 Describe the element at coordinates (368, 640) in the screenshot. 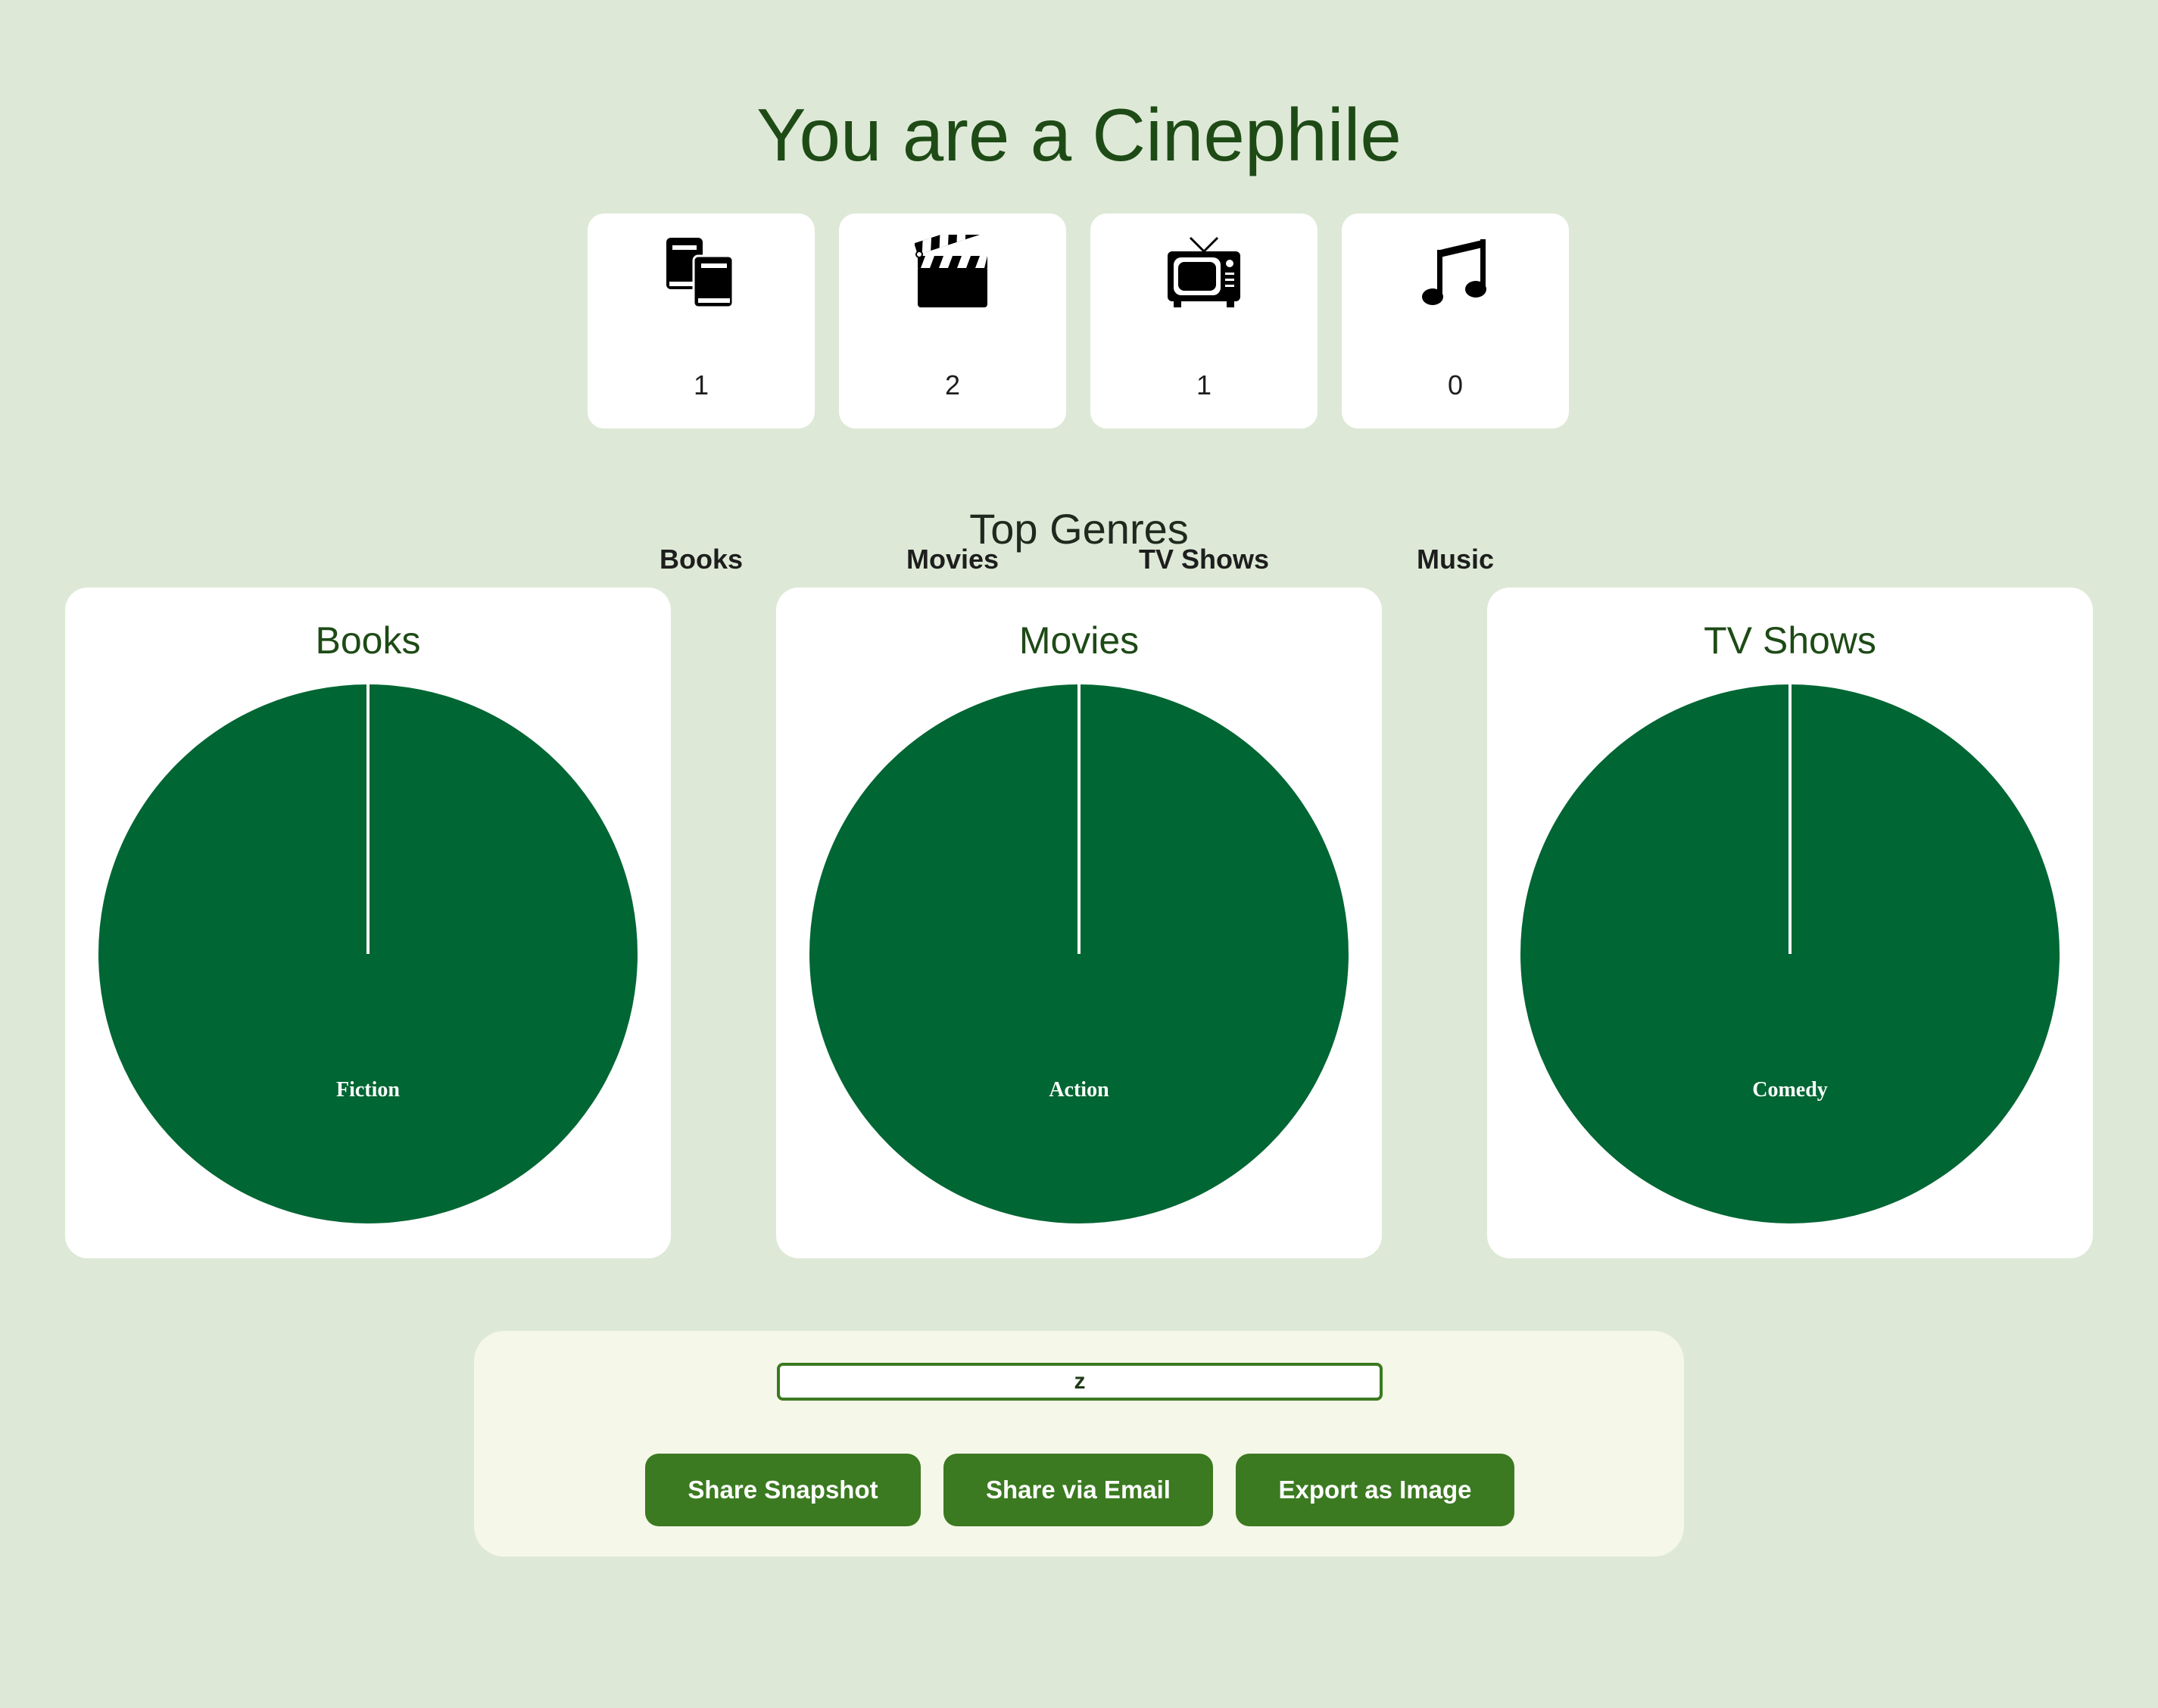

I see `pie-title: Books` at that location.